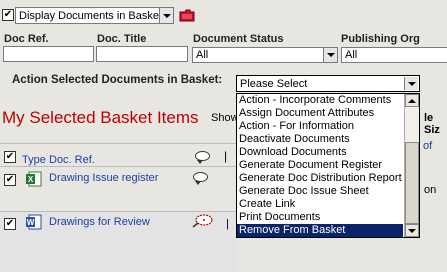 This screenshot has width=447, height=272. What do you see at coordinates (274, 83) in the screenshot?
I see `action-select-value: Please Select` at bounding box center [274, 83].